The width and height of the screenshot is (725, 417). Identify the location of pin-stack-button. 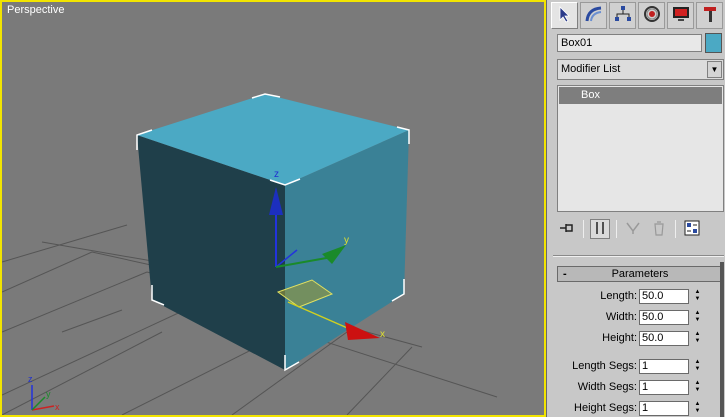
(567, 229).